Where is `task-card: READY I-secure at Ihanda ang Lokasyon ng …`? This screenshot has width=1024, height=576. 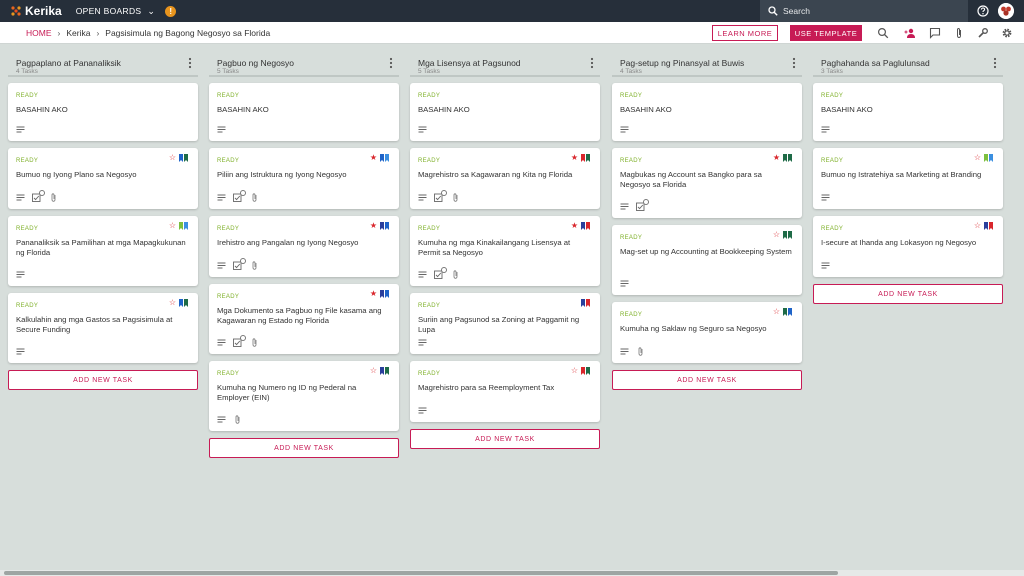 task-card: READY I-secure at Ihanda ang Lokasyon ng … is located at coordinates (908, 246).